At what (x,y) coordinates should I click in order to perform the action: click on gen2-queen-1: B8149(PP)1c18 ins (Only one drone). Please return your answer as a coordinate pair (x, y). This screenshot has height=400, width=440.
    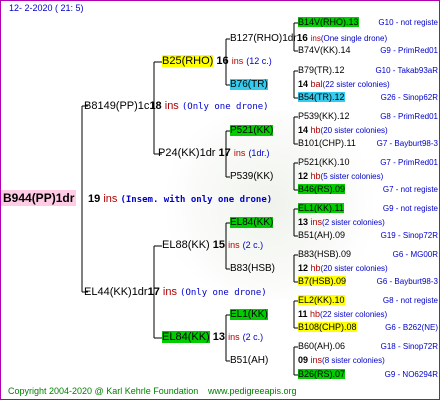
    Looking at the image, I should click on (176, 106).